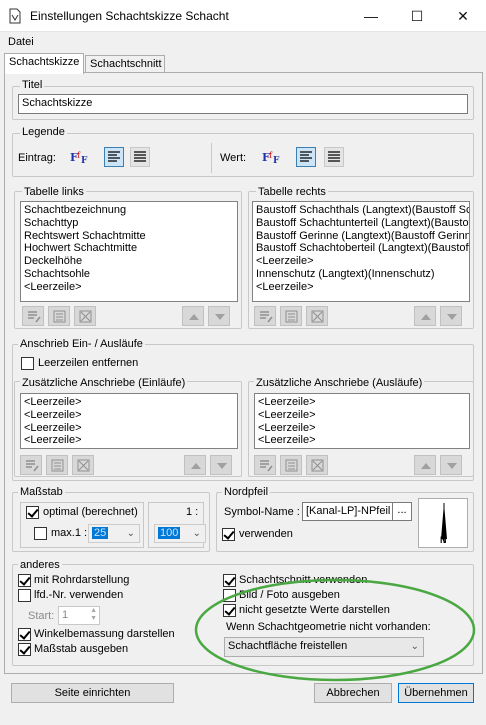 The image size is (486, 725). I want to click on start-label: Start:, so click(41, 616).